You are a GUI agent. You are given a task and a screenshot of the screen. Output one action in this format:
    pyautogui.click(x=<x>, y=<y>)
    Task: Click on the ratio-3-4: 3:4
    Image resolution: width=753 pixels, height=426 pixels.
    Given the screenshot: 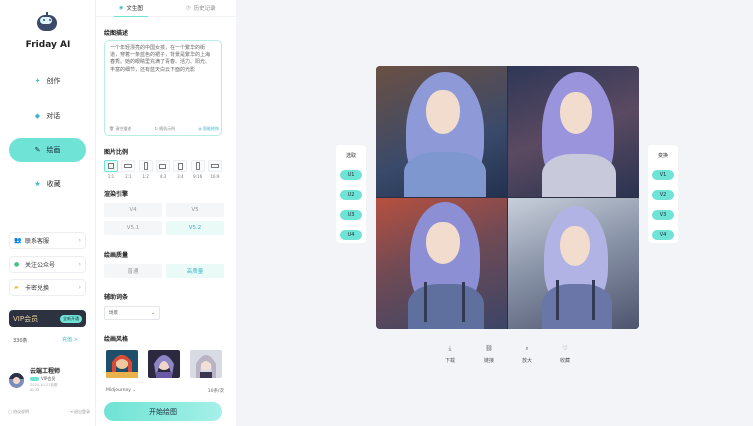 What is the action you would take?
    pyautogui.click(x=180, y=169)
    